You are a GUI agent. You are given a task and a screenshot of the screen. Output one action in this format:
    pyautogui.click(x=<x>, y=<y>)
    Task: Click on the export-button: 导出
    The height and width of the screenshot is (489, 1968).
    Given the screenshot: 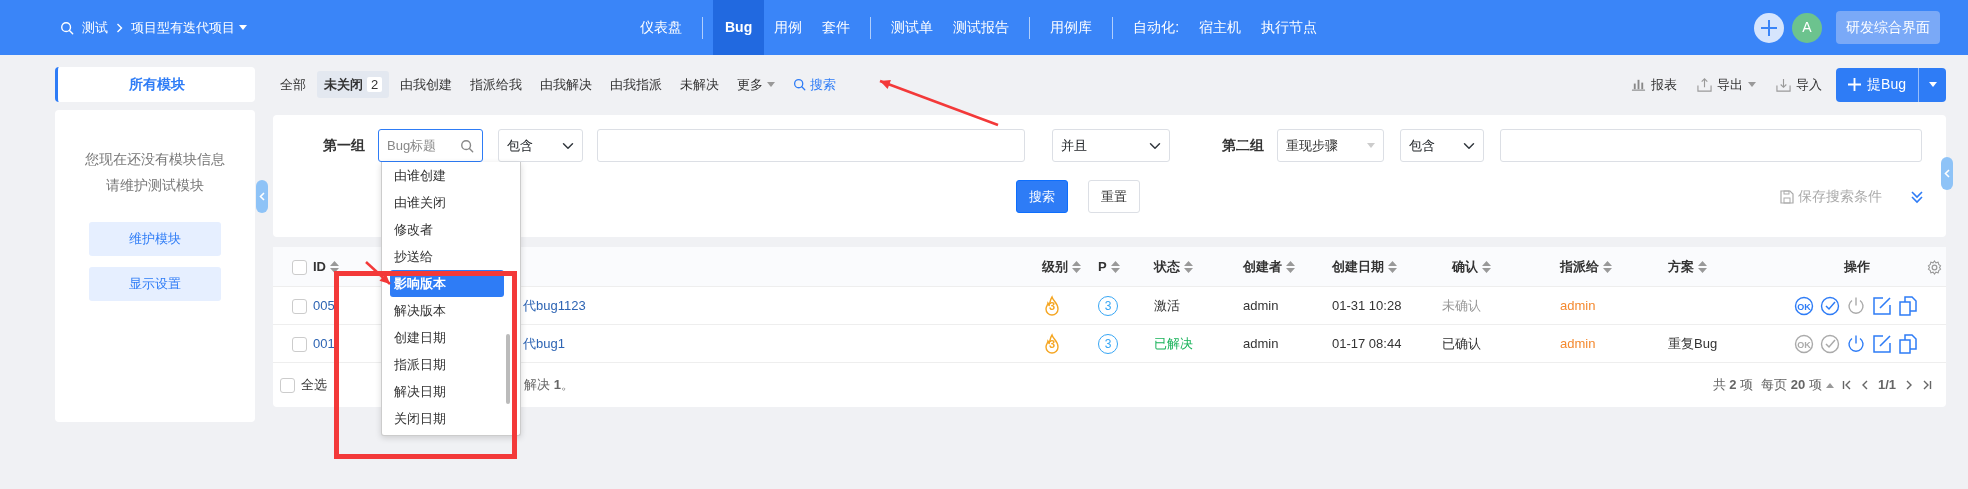 What is the action you would take?
    pyautogui.click(x=1727, y=84)
    